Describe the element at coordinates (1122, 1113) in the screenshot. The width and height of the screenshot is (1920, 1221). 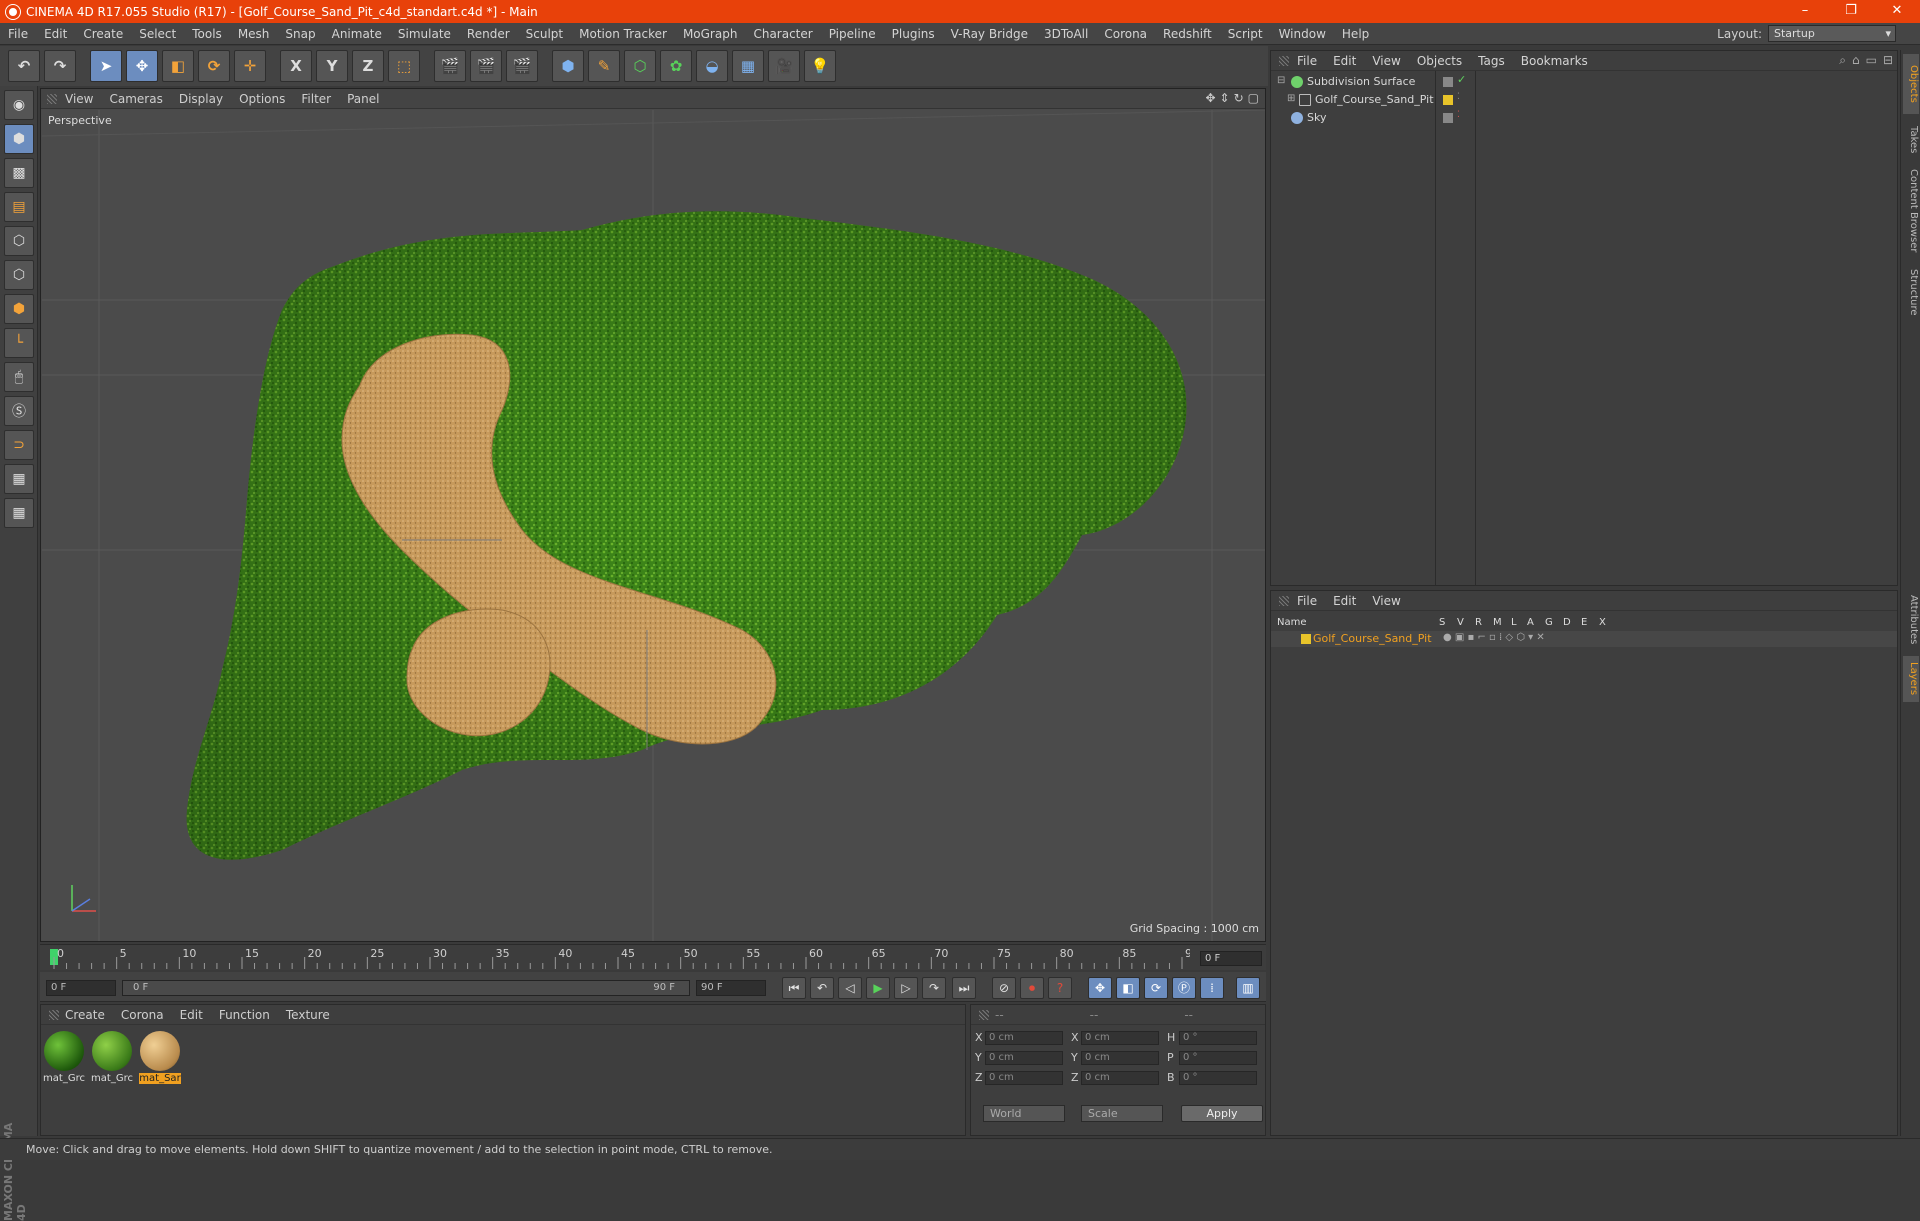
I see `coordinate-mode-dropdown: Scale` at that location.